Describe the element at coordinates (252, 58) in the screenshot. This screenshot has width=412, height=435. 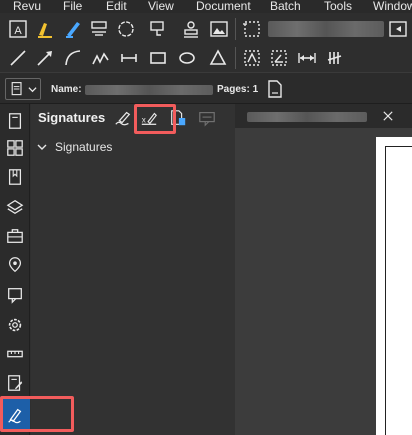
I see `measure-area-icon` at that location.